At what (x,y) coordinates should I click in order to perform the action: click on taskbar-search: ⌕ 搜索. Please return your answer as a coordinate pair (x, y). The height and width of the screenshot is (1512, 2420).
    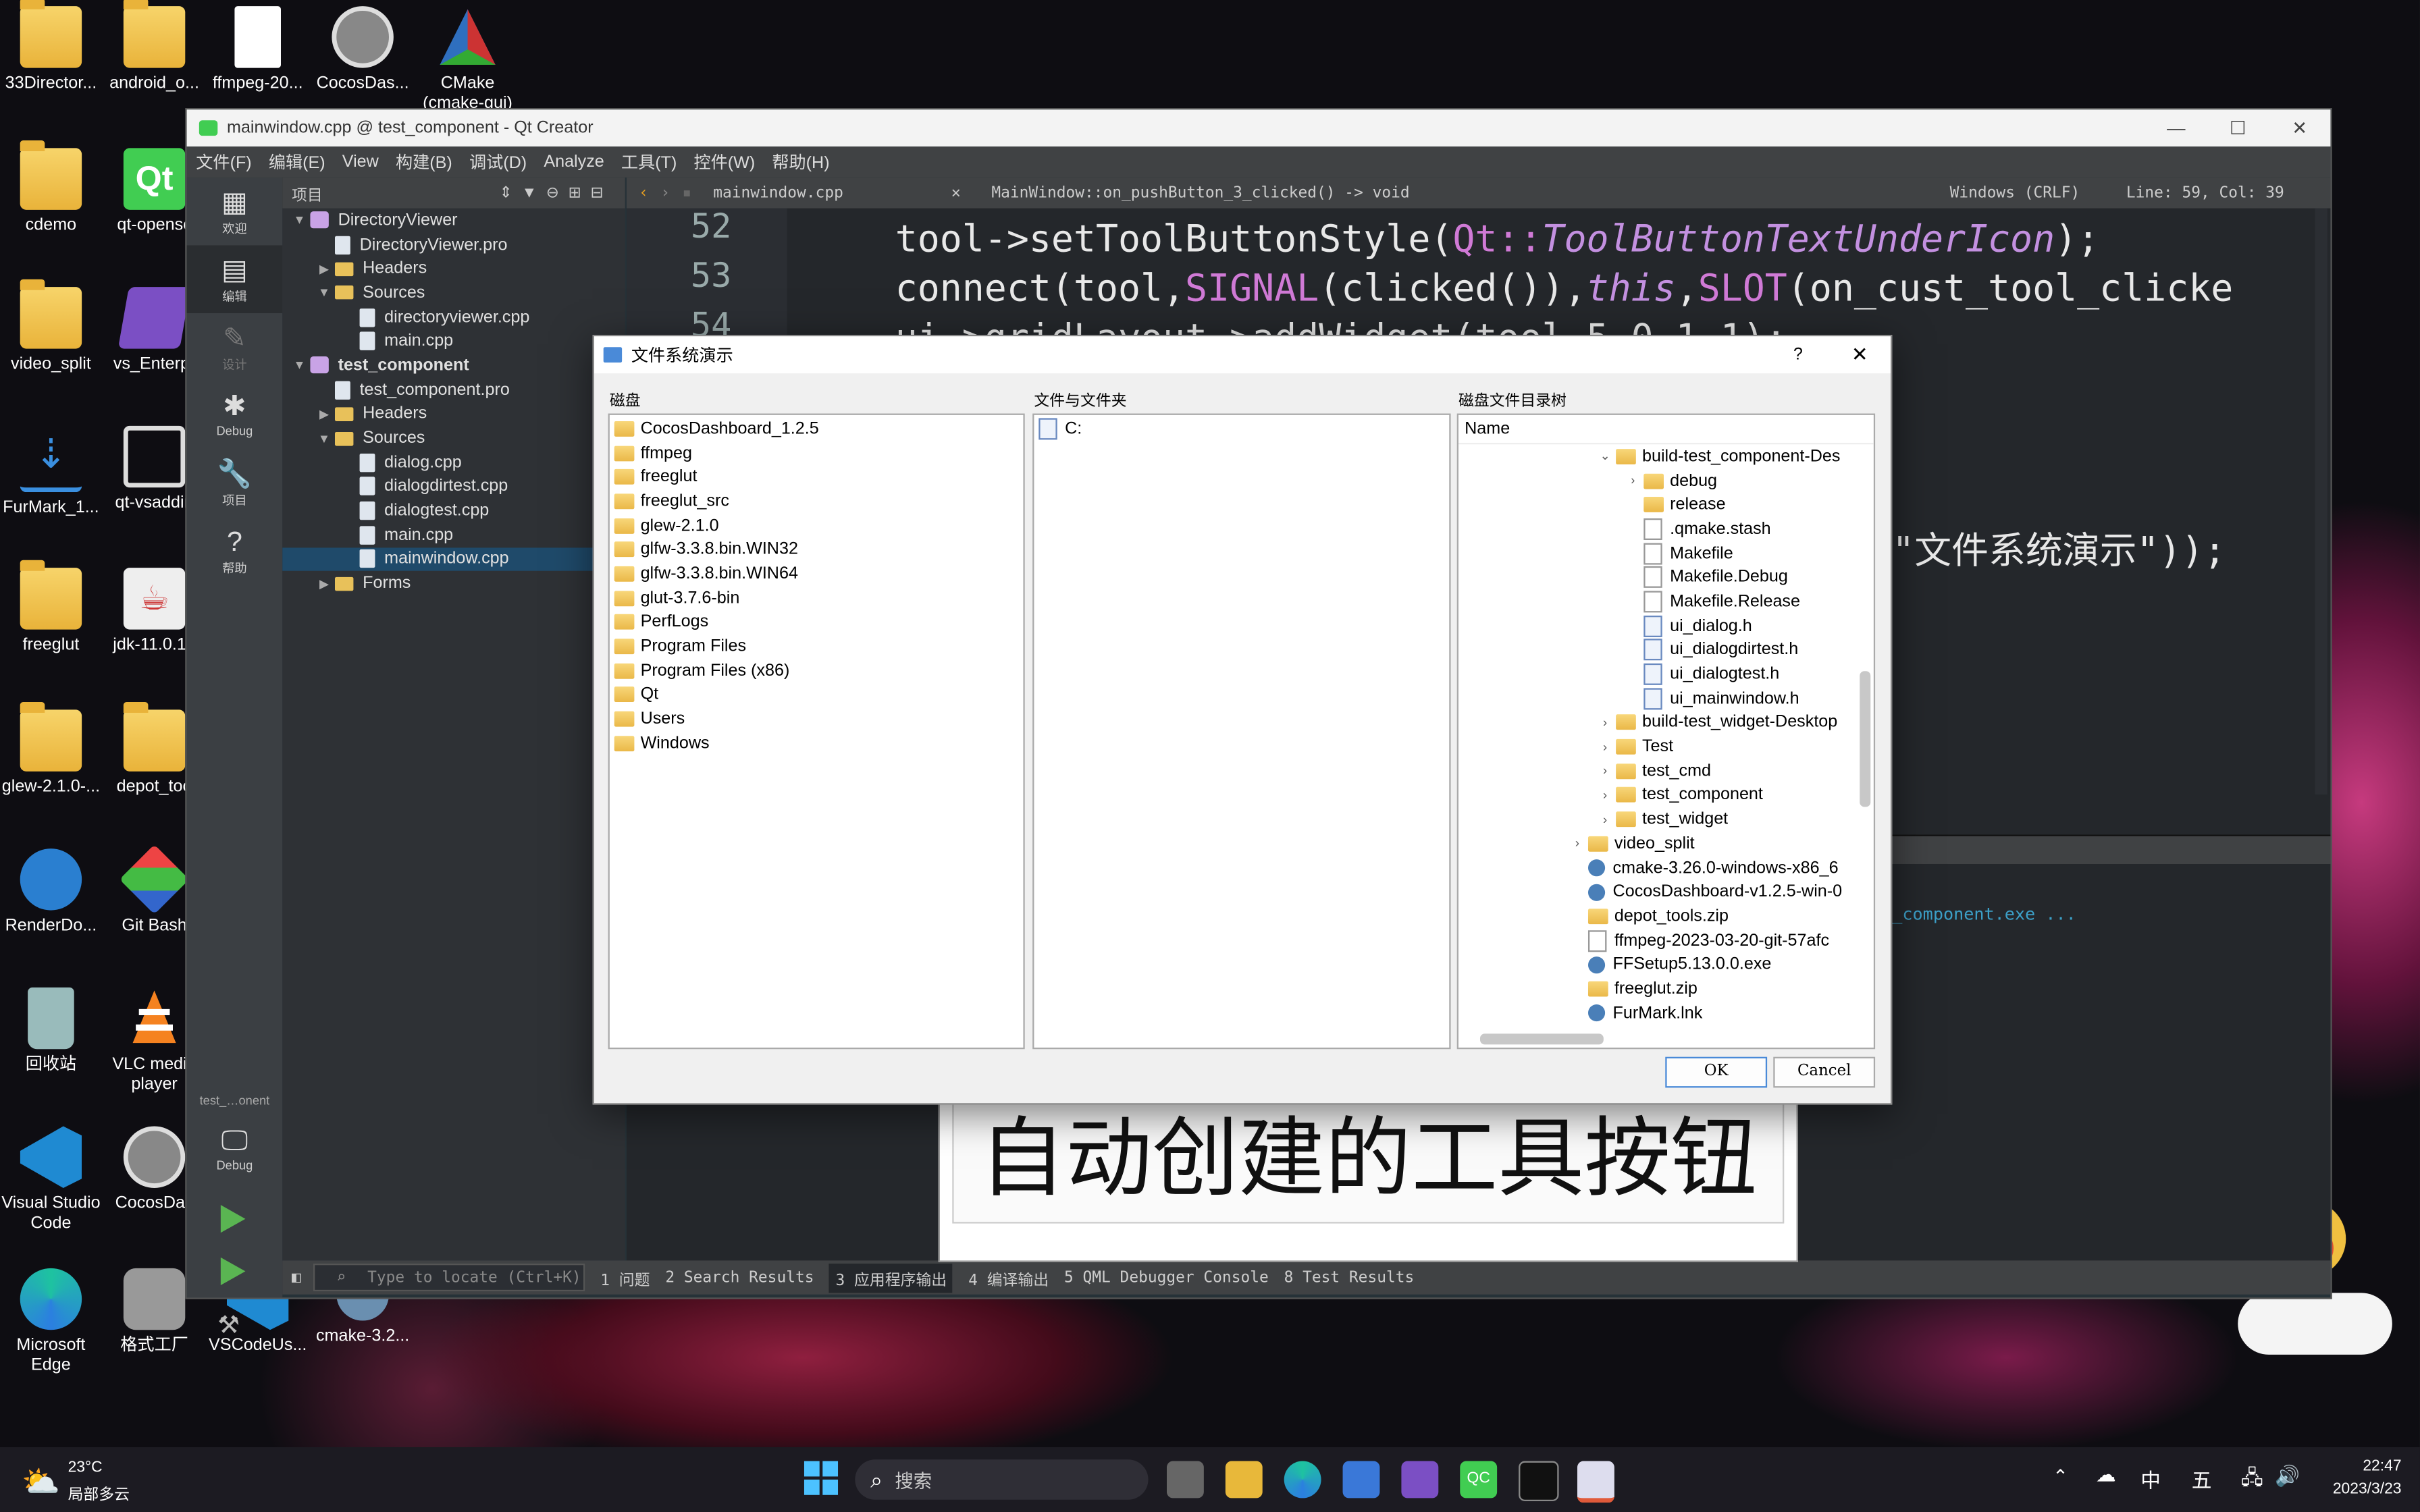
    Looking at the image, I should click on (1002, 1479).